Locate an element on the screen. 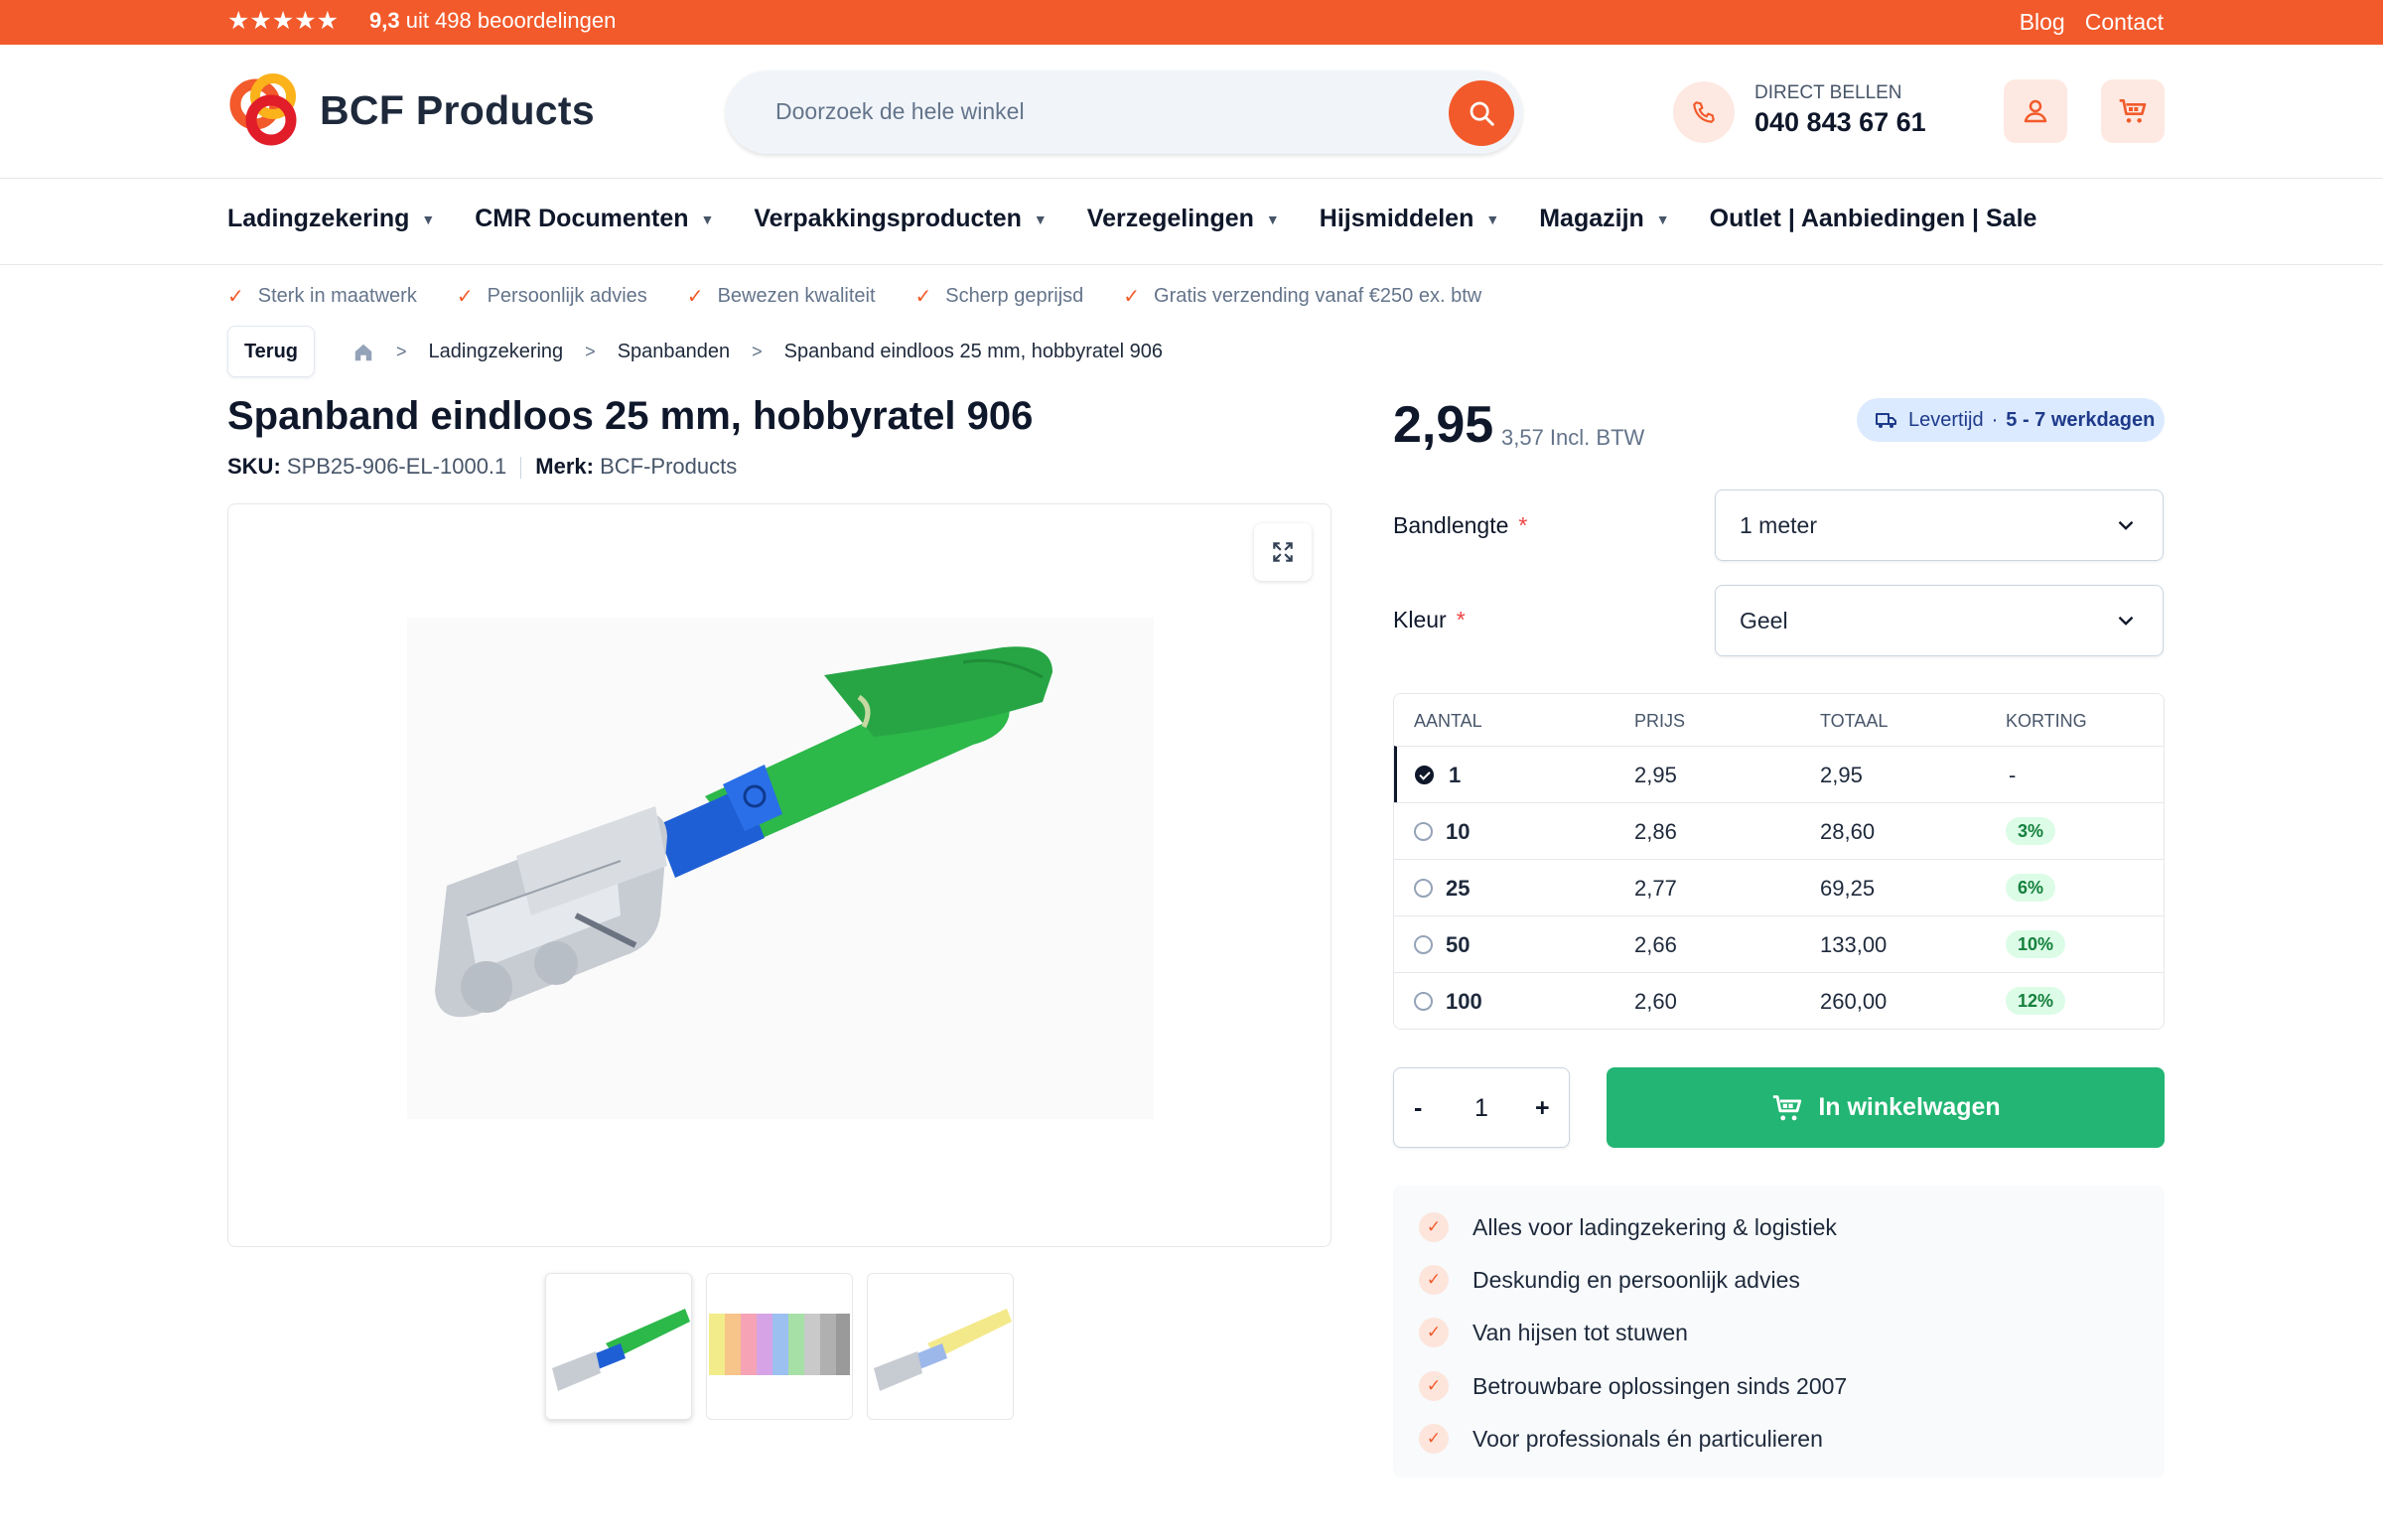 The height and width of the screenshot is (1540, 2383). length-select: 1 meter is located at coordinates (1940, 525).